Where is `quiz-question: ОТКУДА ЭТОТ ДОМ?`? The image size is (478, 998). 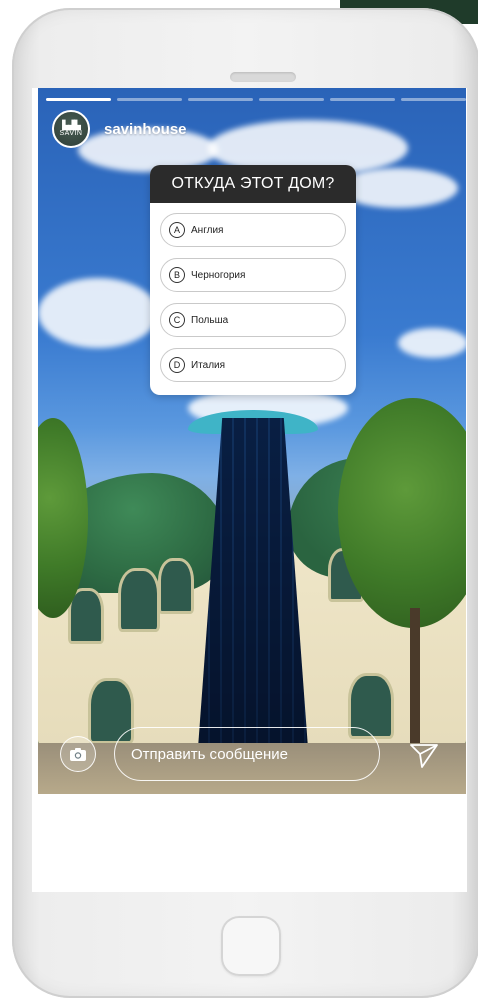
quiz-question: ОТКУДА ЭТОТ ДОМ? is located at coordinates (253, 184).